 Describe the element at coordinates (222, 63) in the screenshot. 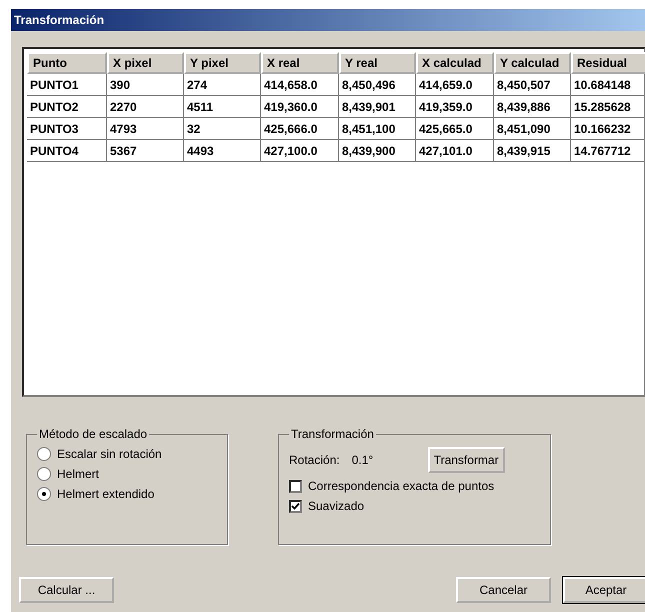

I see `column-header: Y pixel` at that location.